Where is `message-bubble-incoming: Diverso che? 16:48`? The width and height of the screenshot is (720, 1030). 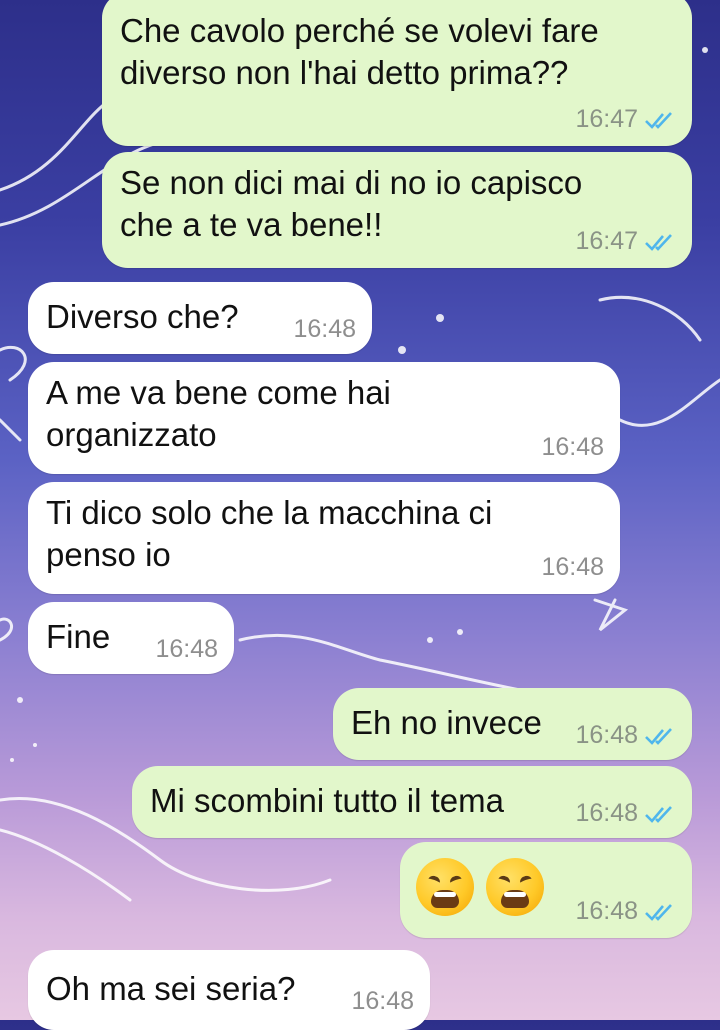 message-bubble-incoming: Diverso che? 16:48 is located at coordinates (200, 318).